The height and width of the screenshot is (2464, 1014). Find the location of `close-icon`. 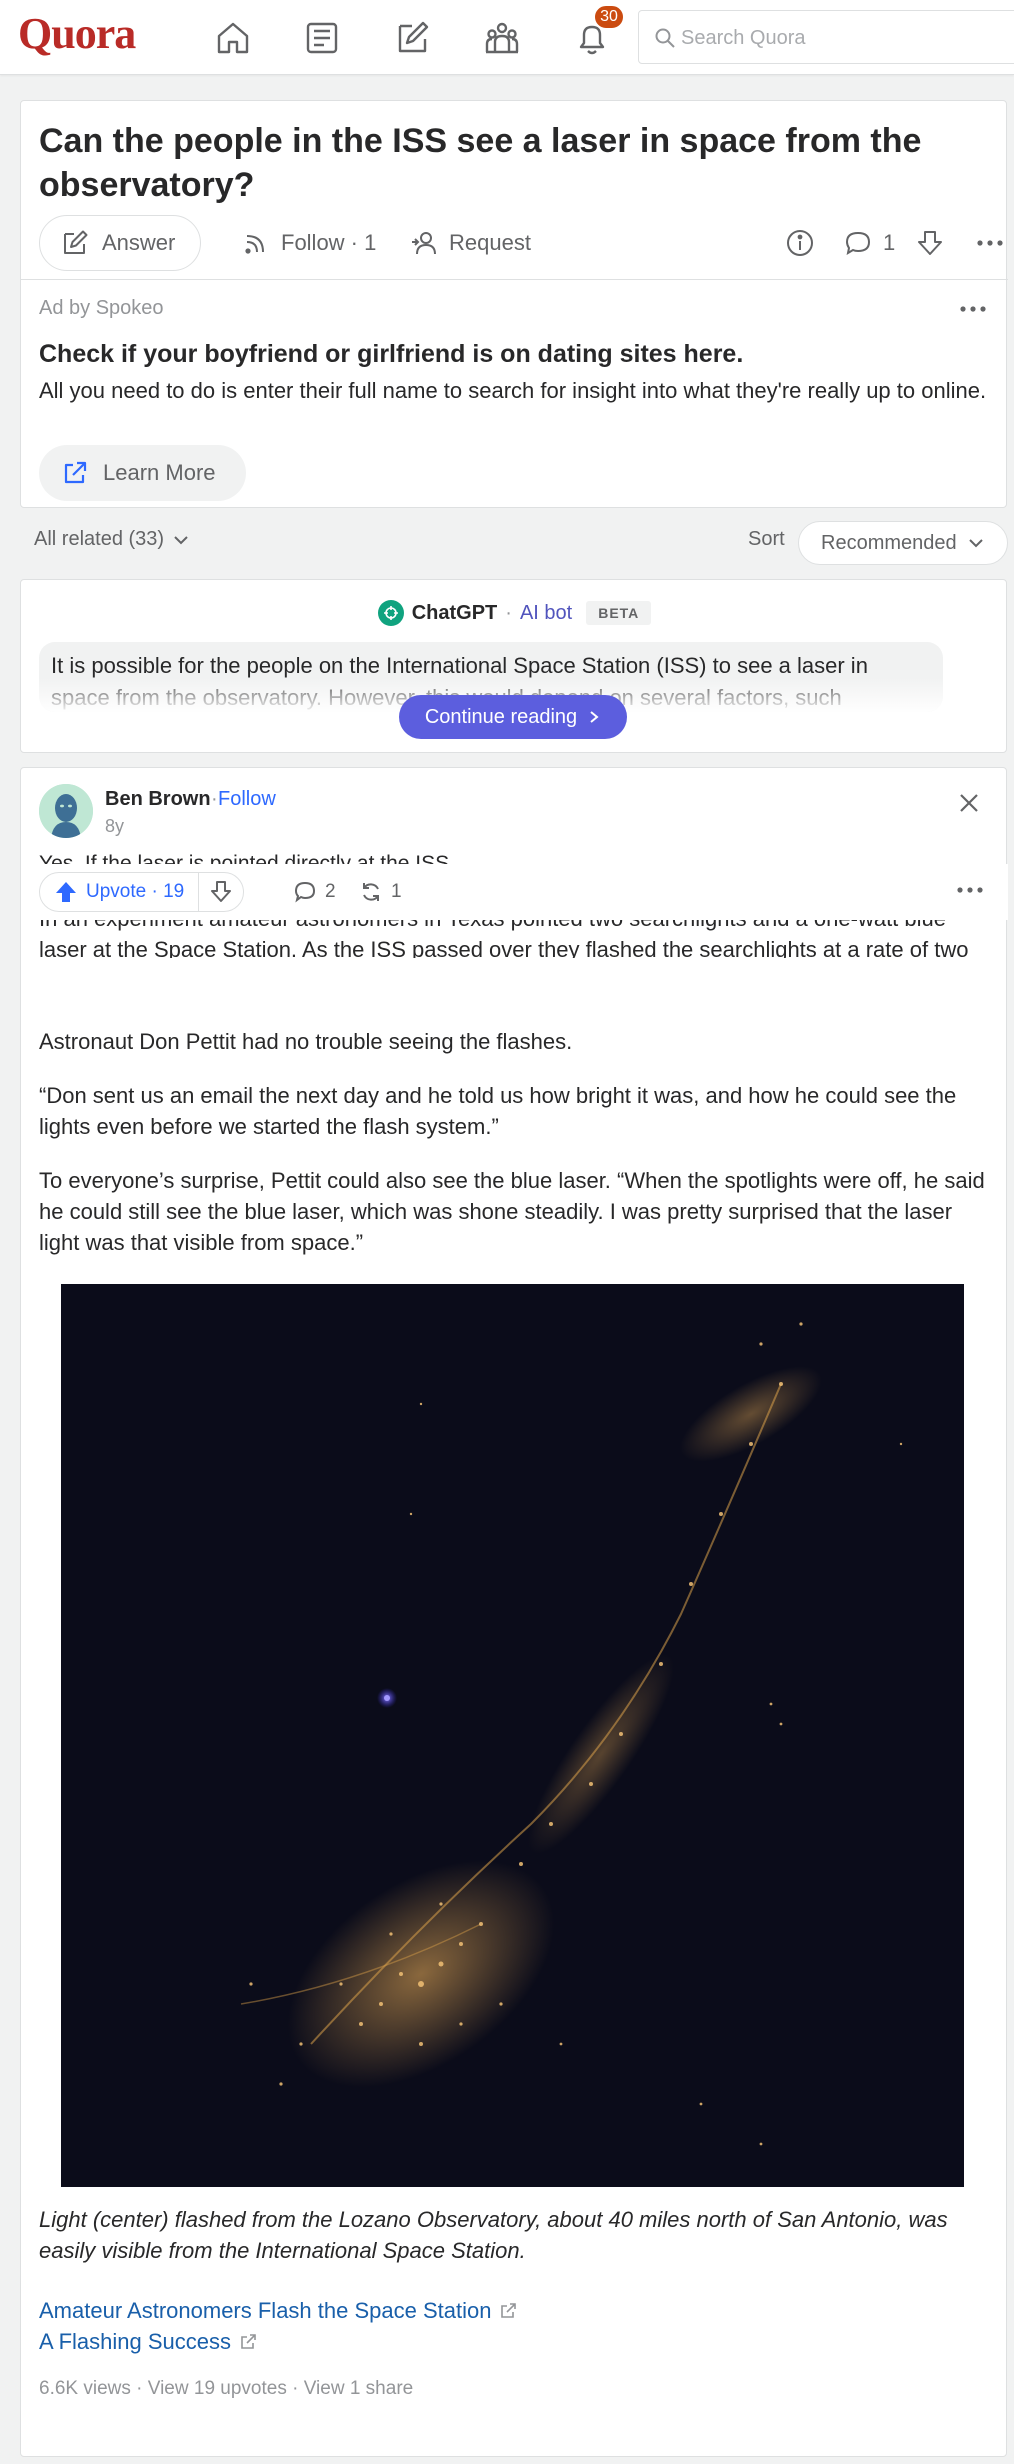

close-icon is located at coordinates (969, 803).